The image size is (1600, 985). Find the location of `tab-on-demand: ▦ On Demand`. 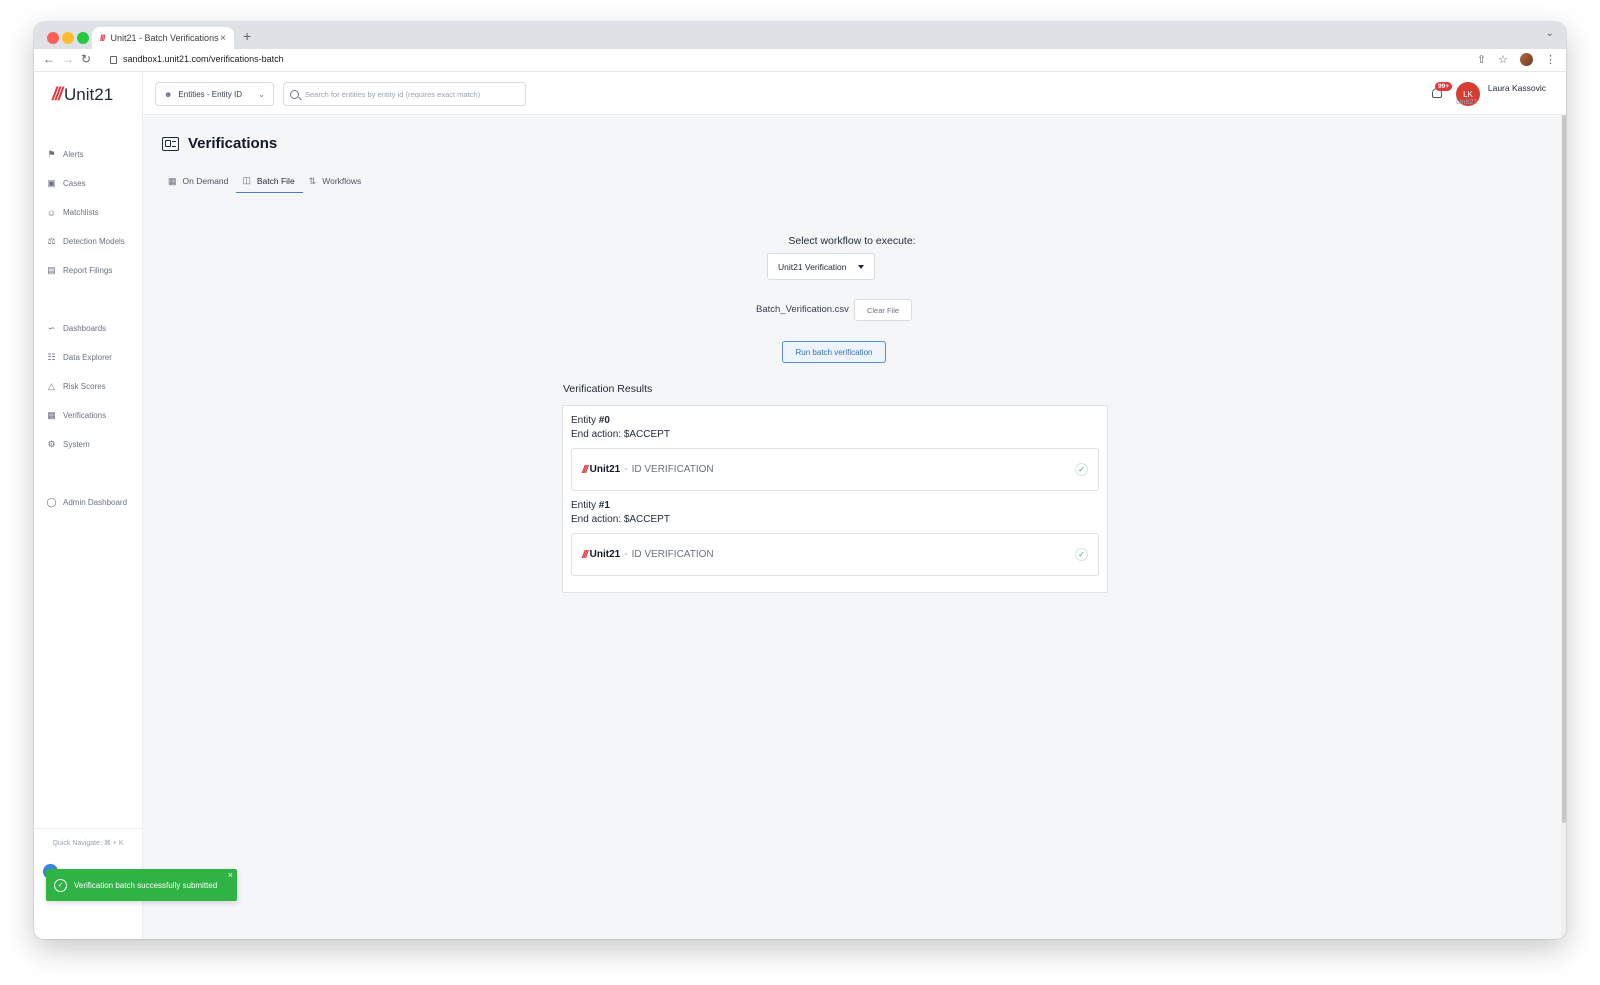

tab-on-demand: ▦ On Demand is located at coordinates (199, 181).